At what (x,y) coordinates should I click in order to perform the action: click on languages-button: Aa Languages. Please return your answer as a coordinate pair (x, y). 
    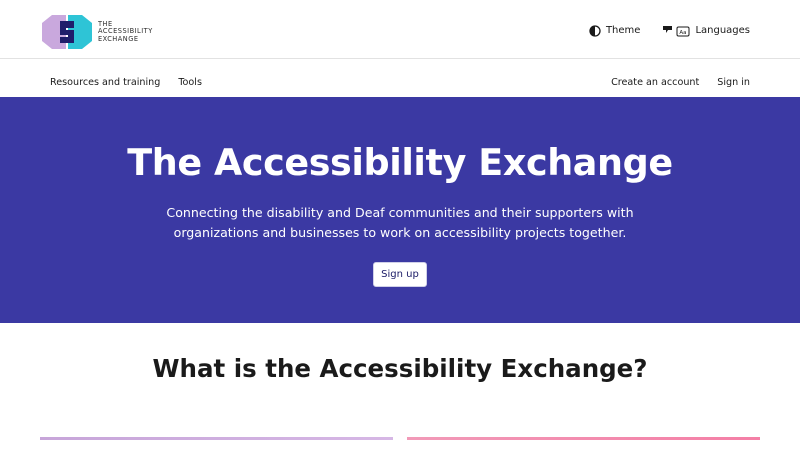
    Looking at the image, I should click on (706, 30).